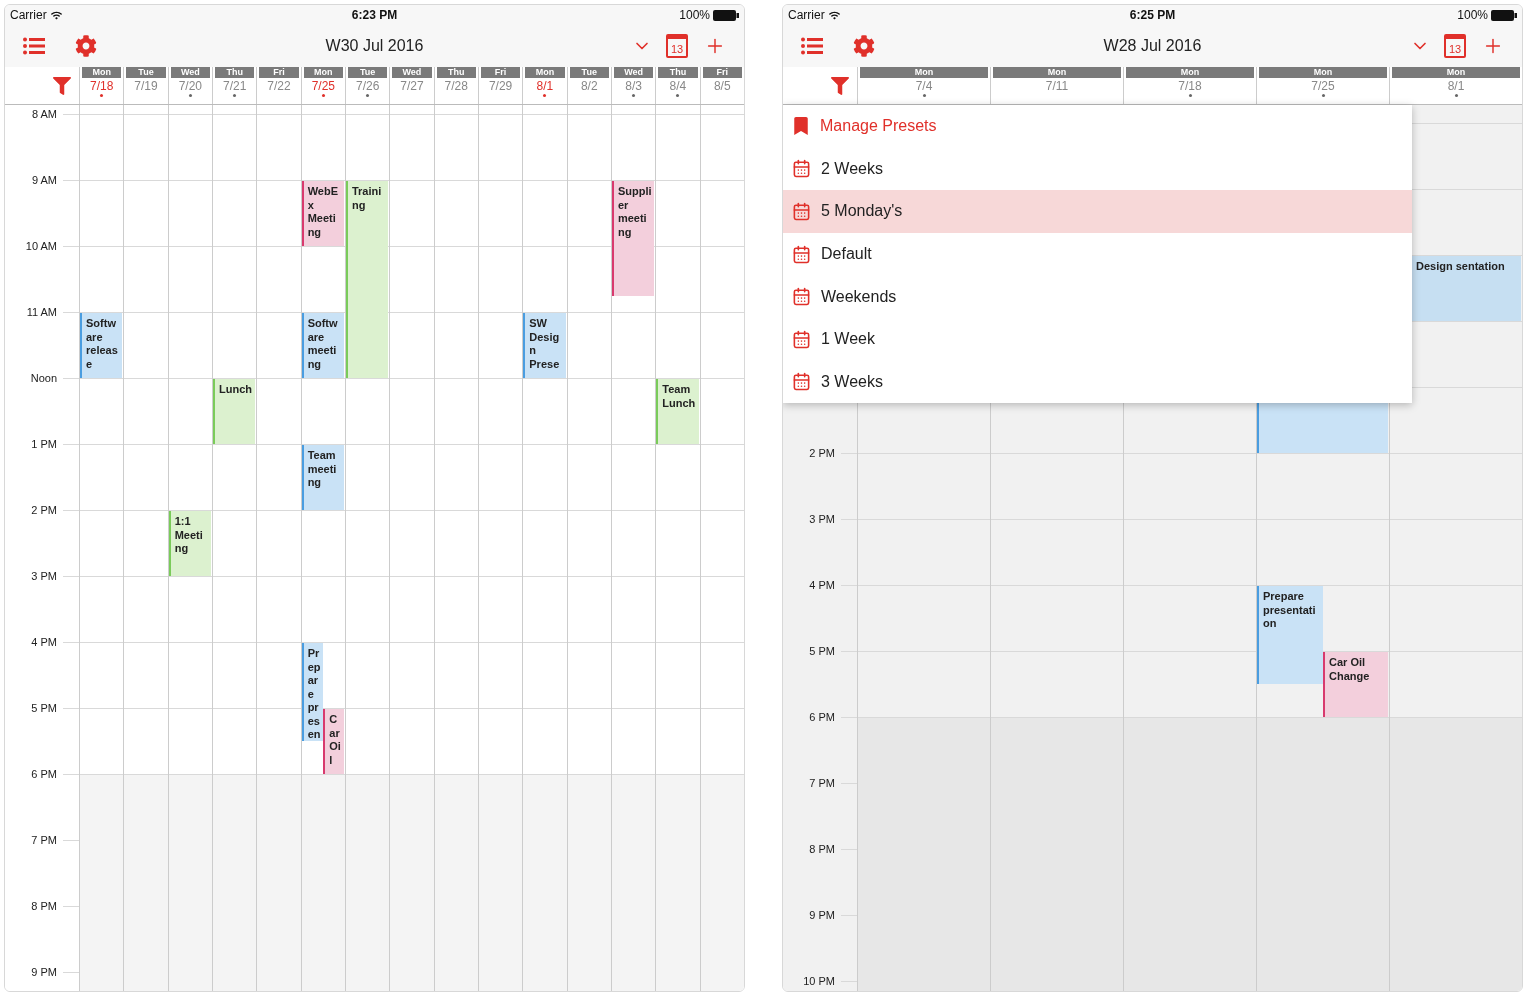 This screenshot has height=1006, width=1536. What do you see at coordinates (1097, 211) in the screenshot?
I see `preset-menu-item: 5 Monday's` at bounding box center [1097, 211].